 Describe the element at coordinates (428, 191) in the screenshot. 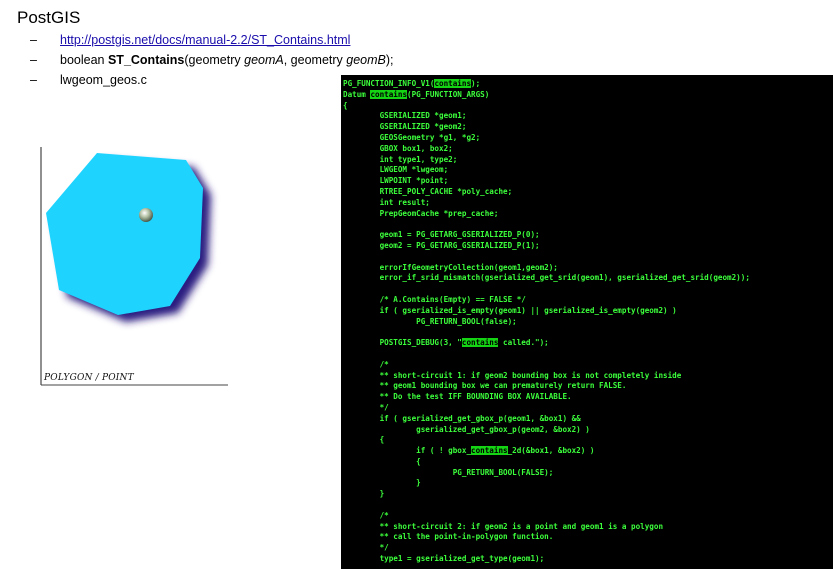

I see `code-line: RTREE_POLY_CACHE *poly_cache;` at that location.